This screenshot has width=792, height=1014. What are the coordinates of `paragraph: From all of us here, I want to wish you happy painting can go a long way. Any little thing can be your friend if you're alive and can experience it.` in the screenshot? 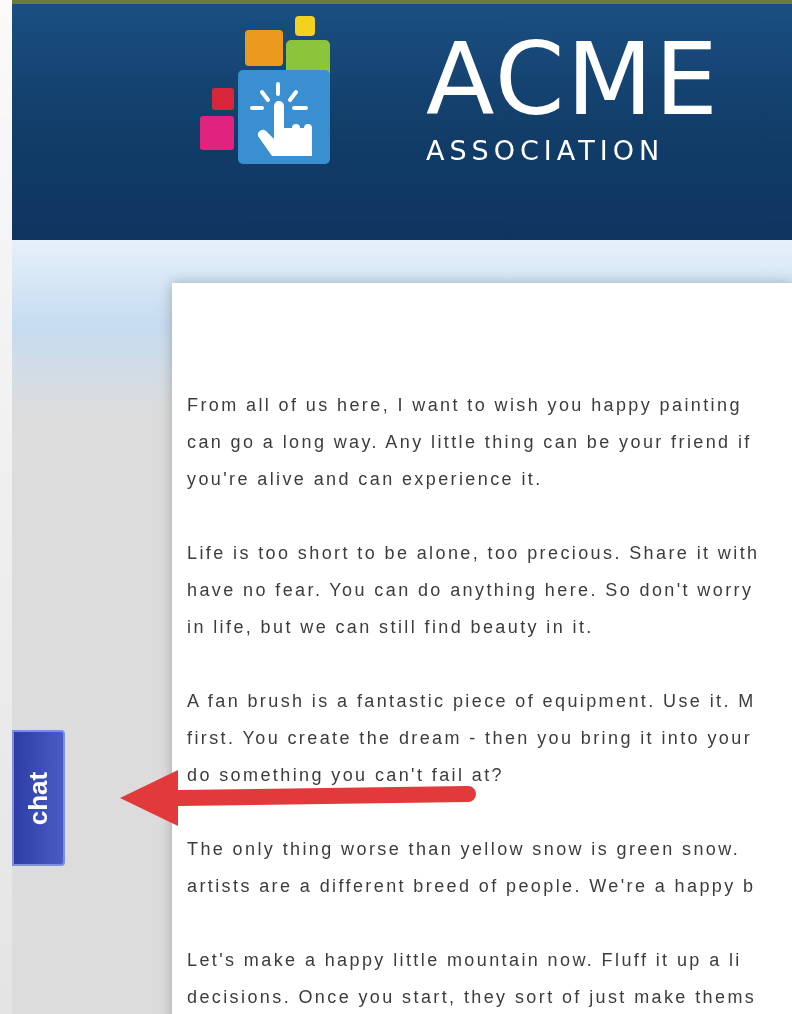 It's located at (469, 442).